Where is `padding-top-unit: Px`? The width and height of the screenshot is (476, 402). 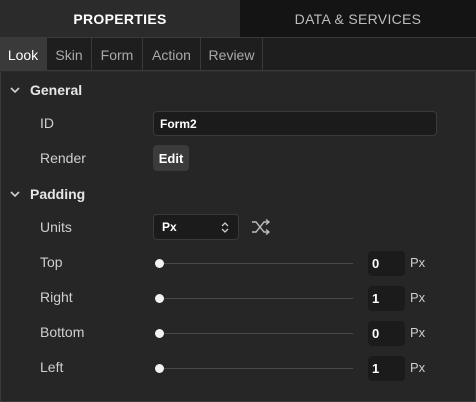 padding-top-unit: Px is located at coordinates (418, 262).